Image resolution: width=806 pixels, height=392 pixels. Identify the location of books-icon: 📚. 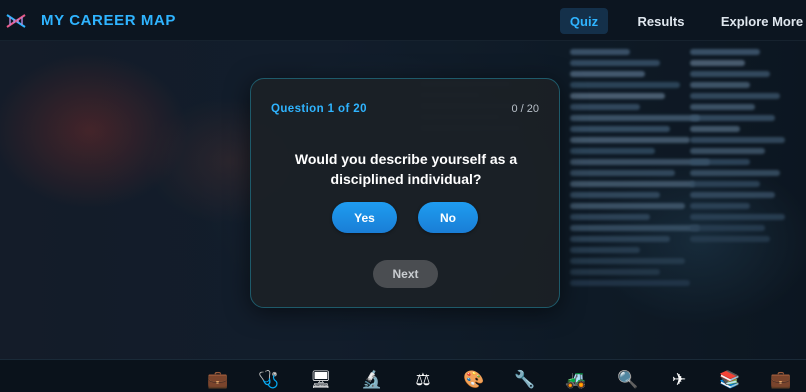
(730, 380).